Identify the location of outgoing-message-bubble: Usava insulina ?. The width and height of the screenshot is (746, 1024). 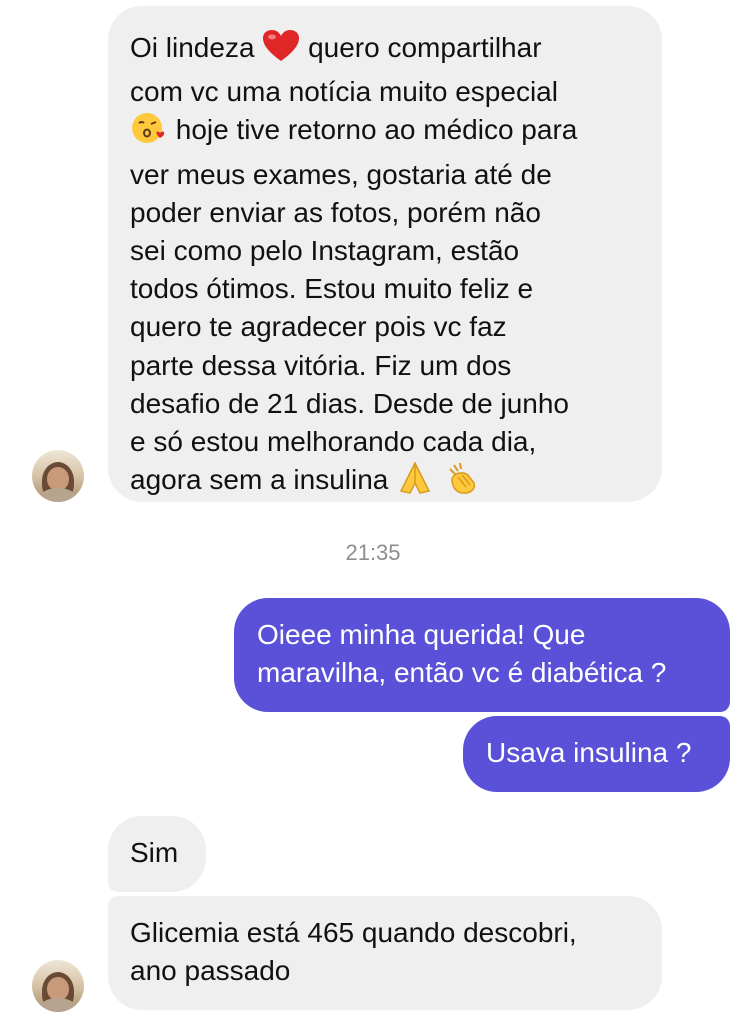
(596, 754).